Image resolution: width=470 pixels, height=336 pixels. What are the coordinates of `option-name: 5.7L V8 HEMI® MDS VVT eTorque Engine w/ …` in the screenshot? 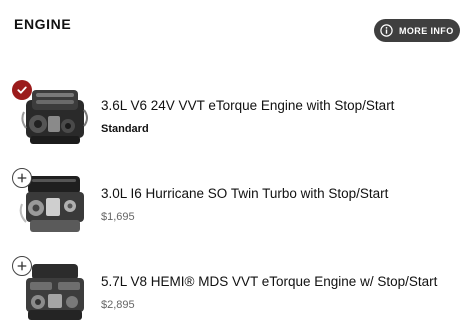 It's located at (269, 281).